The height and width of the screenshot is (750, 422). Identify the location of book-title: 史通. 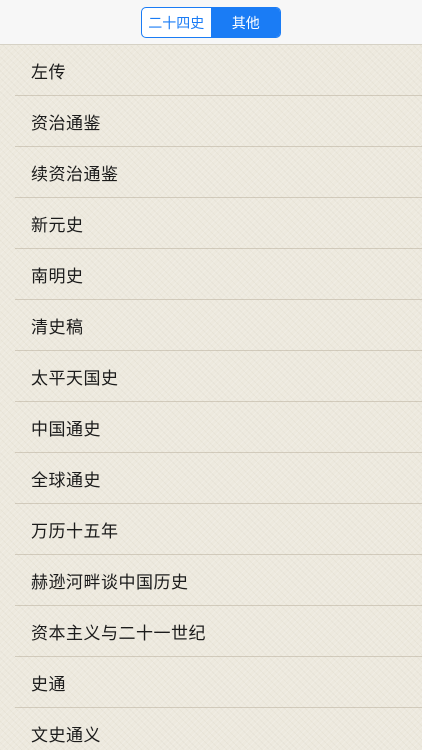
(48, 685).